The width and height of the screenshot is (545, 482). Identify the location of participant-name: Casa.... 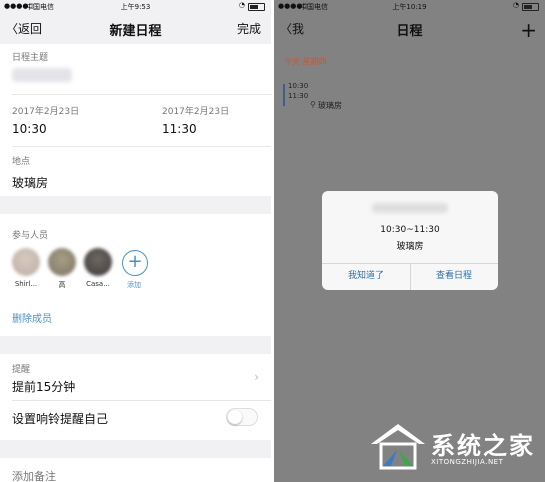
(98, 284).